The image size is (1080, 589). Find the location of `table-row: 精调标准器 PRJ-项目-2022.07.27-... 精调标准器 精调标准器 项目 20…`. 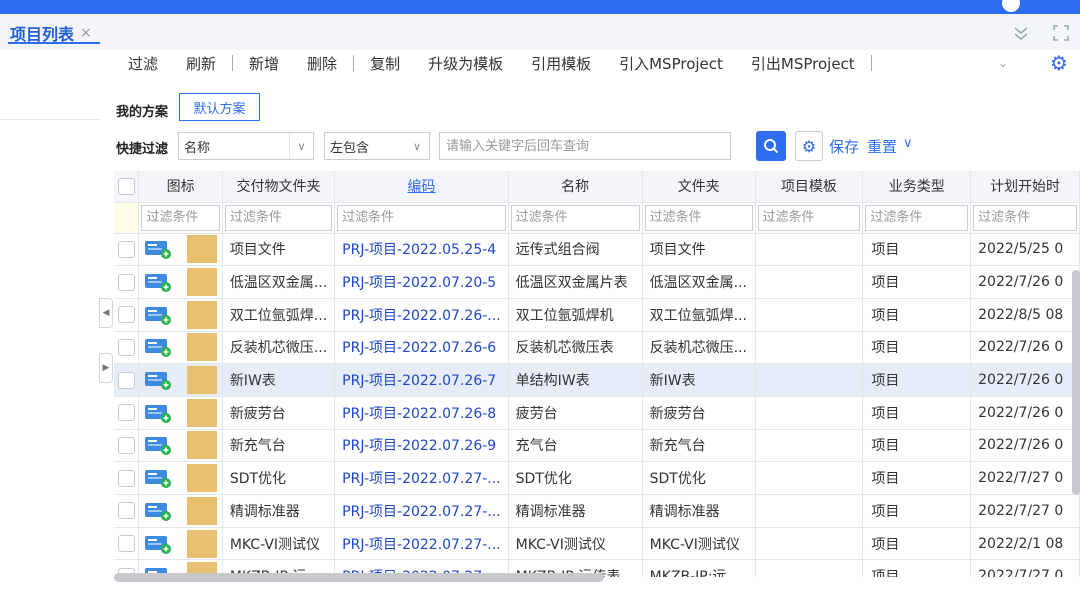

table-row: 精调标准器 PRJ-项目-2022.07.27-... 精调标准器 精调标准器 项目 20… is located at coordinates (597, 511).